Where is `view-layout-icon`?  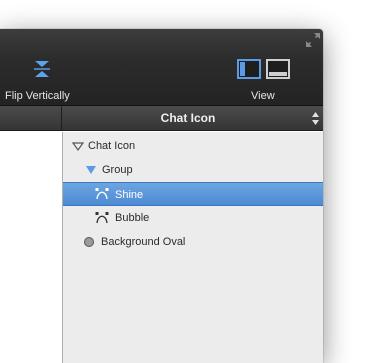
view-layout-icon is located at coordinates (263, 69).